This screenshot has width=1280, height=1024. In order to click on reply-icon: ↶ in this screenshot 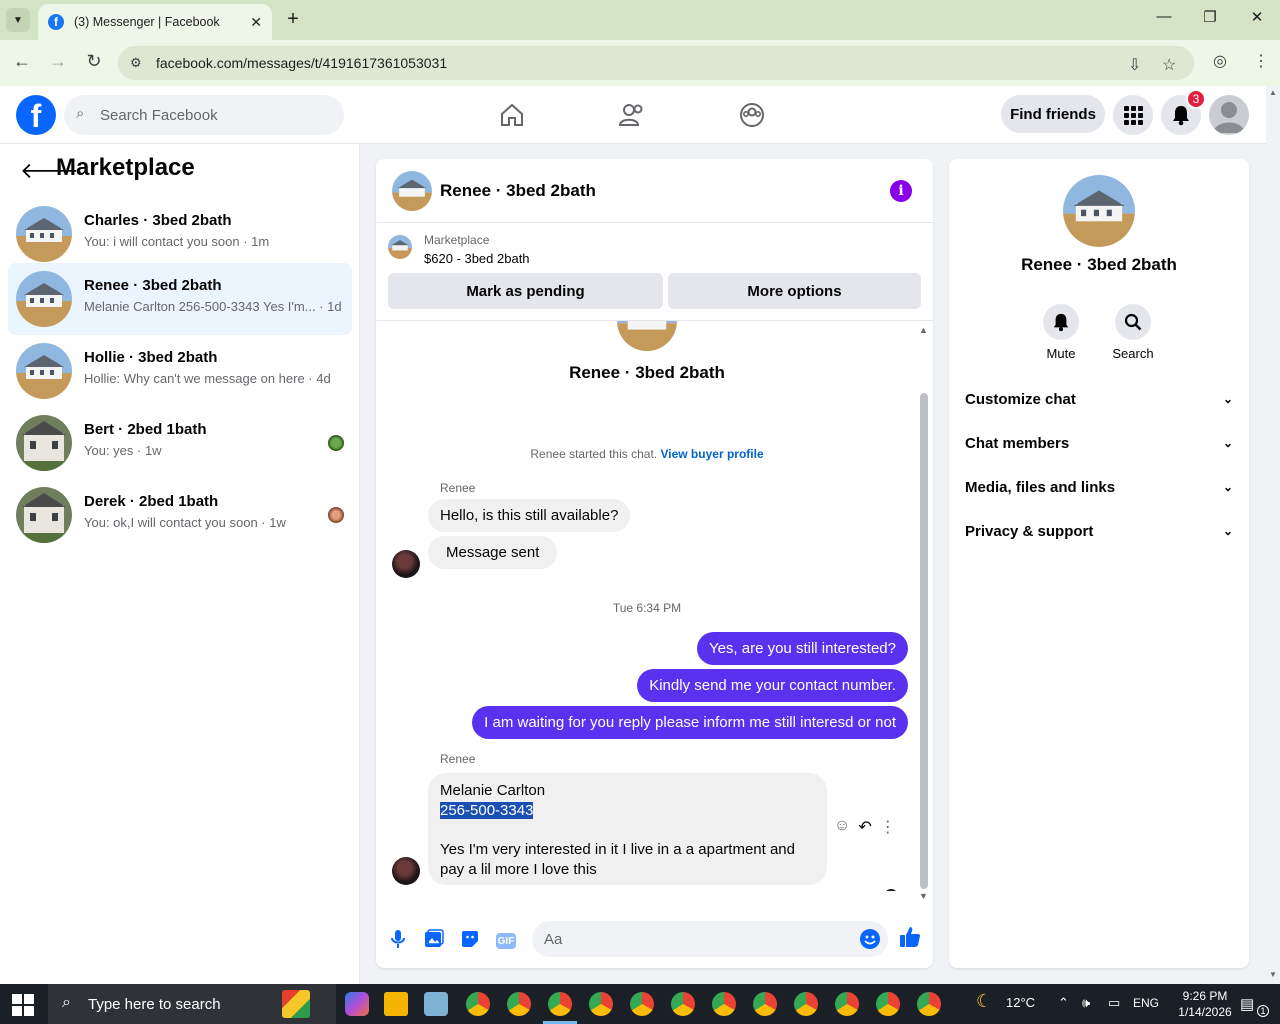, I will do `click(864, 827)`.